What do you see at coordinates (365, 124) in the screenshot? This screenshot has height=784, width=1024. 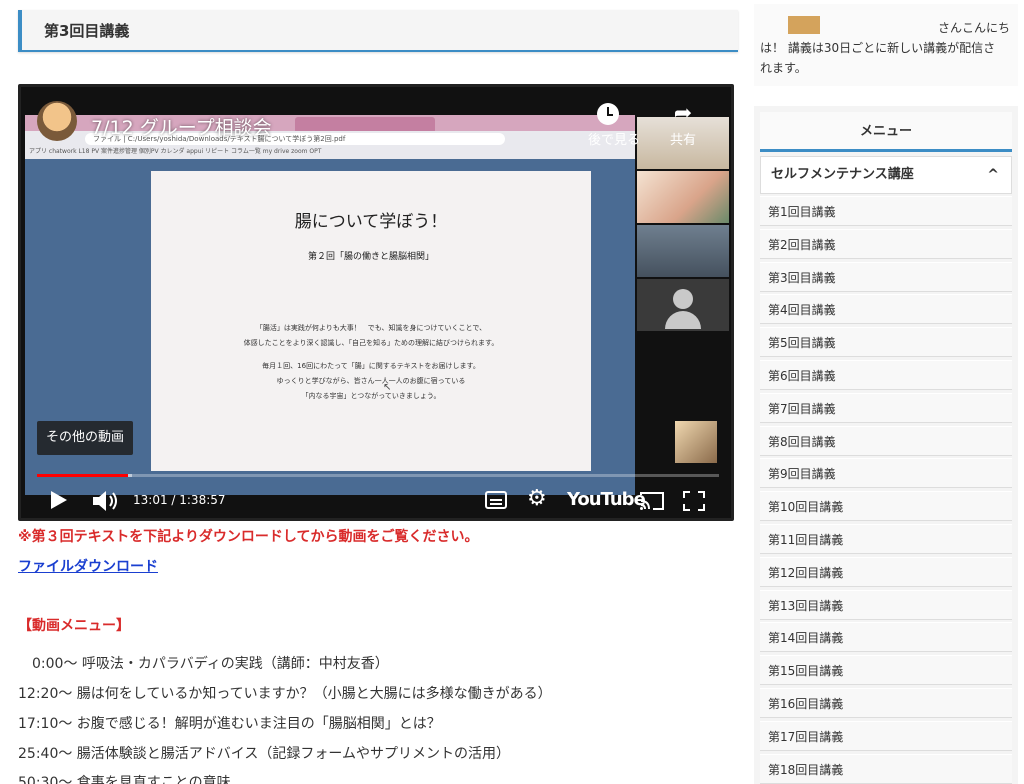 I see `browser-tab-zoom` at bounding box center [365, 124].